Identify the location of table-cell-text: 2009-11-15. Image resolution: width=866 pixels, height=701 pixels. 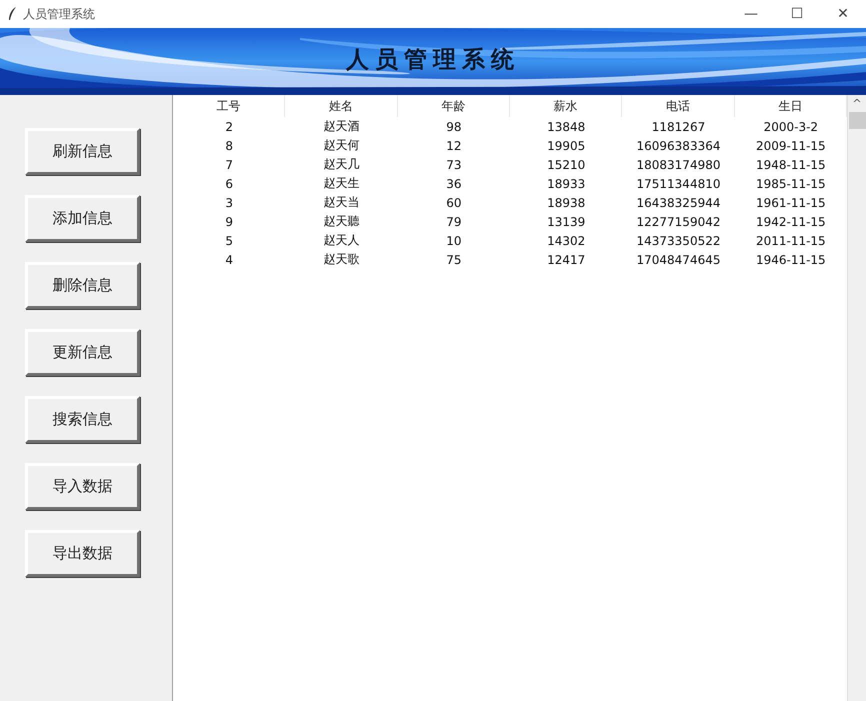
(790, 146).